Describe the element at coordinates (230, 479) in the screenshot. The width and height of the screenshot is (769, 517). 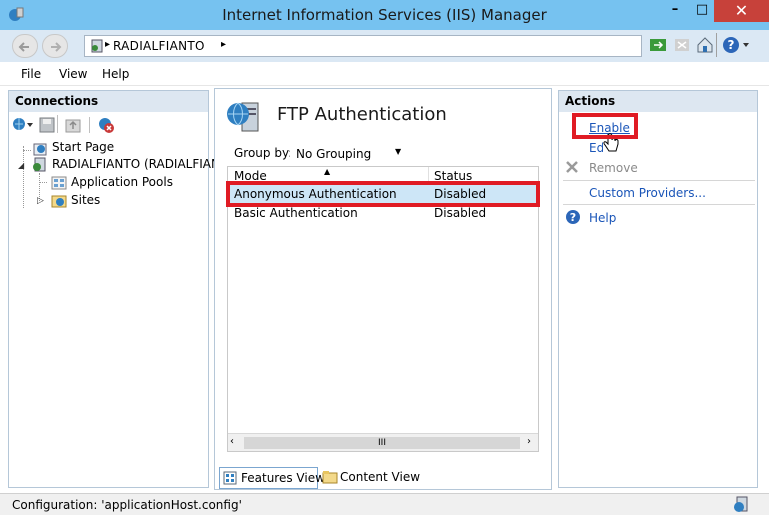
I see `features-view-icon` at that location.